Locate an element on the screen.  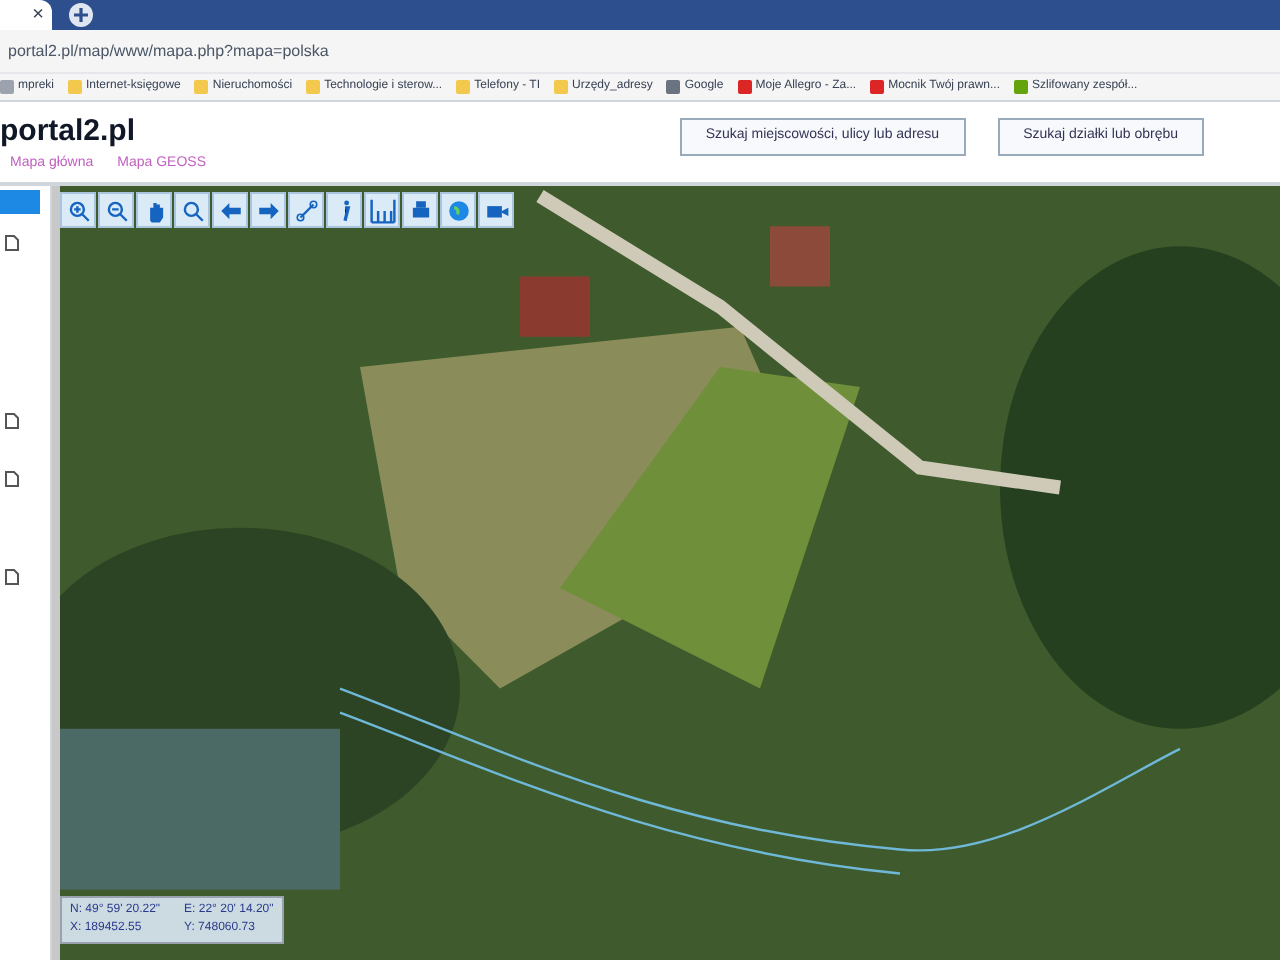
link-button is located at coordinates (306, 210).